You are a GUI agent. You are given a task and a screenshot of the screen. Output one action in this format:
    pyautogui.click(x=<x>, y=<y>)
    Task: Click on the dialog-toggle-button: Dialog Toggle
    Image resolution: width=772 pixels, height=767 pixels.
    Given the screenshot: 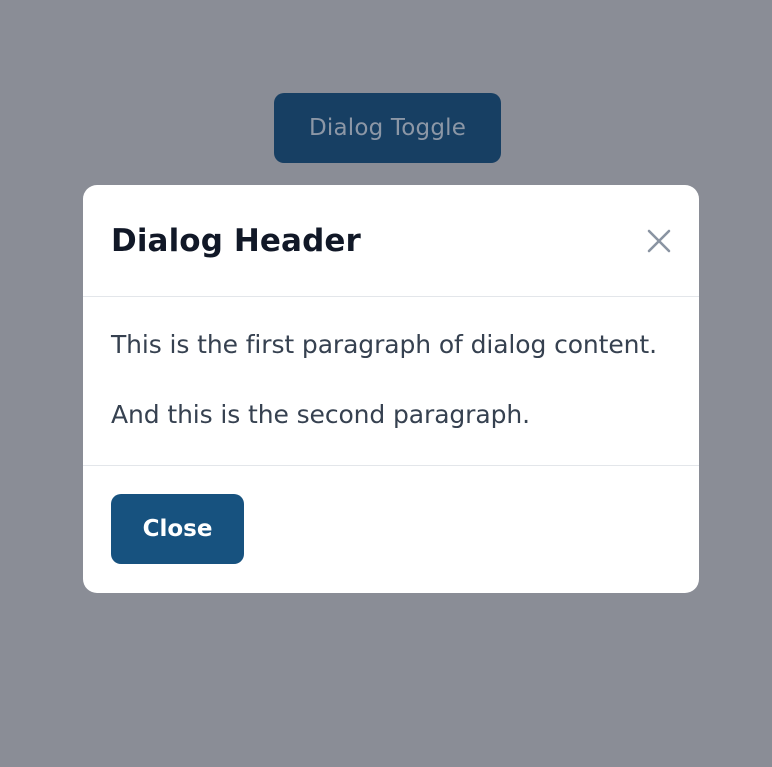 What is the action you would take?
    pyautogui.click(x=387, y=128)
    